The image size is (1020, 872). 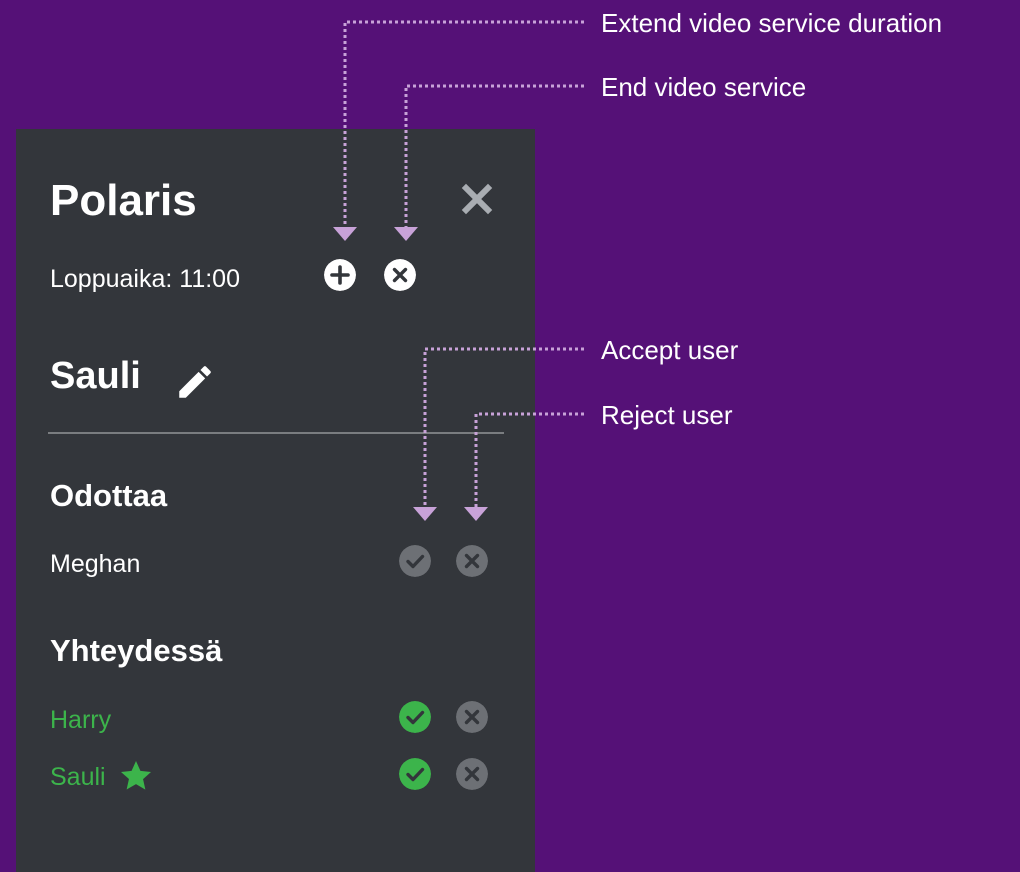 What do you see at coordinates (145, 279) in the screenshot?
I see `end-time-label: Loppuaika: 11:00` at bounding box center [145, 279].